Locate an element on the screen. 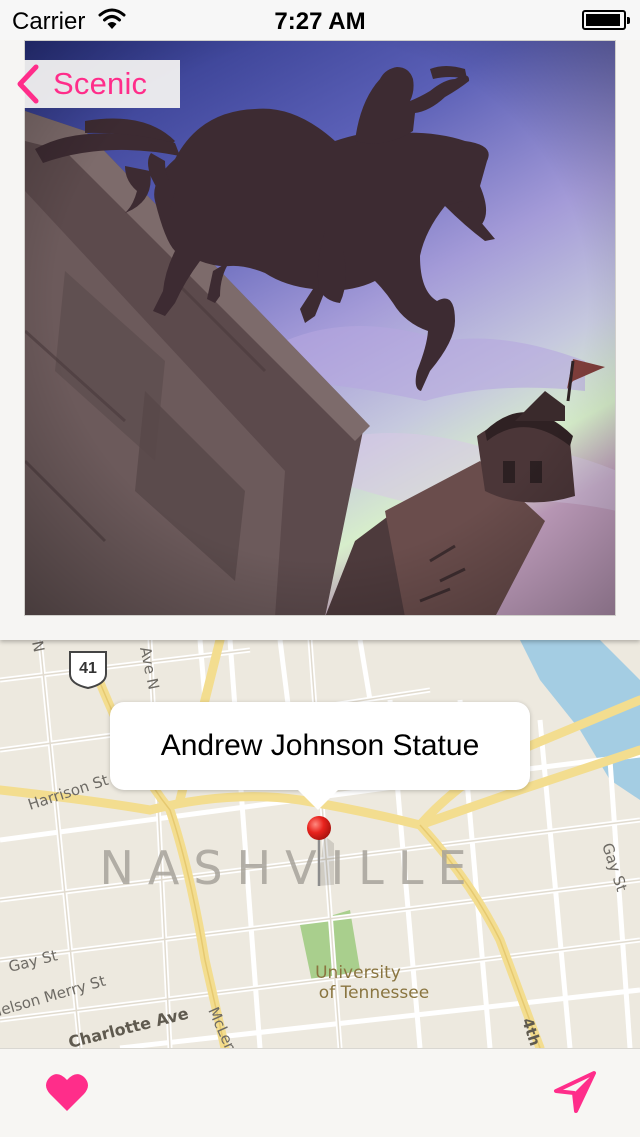 The height and width of the screenshot is (1137, 640). status-bar: Carrier 7:27 AM is located at coordinates (320, 20).